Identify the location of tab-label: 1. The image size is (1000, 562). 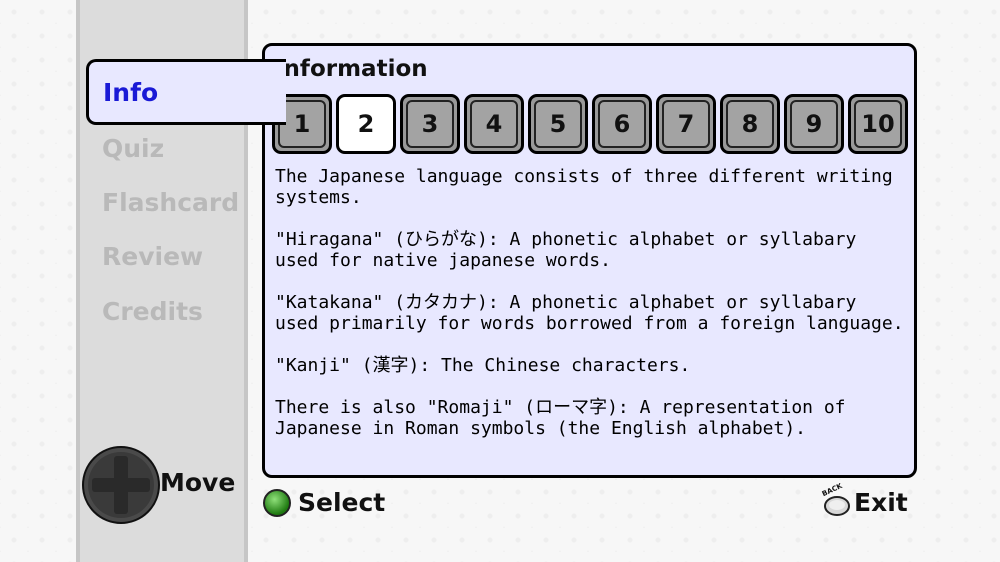
(302, 124).